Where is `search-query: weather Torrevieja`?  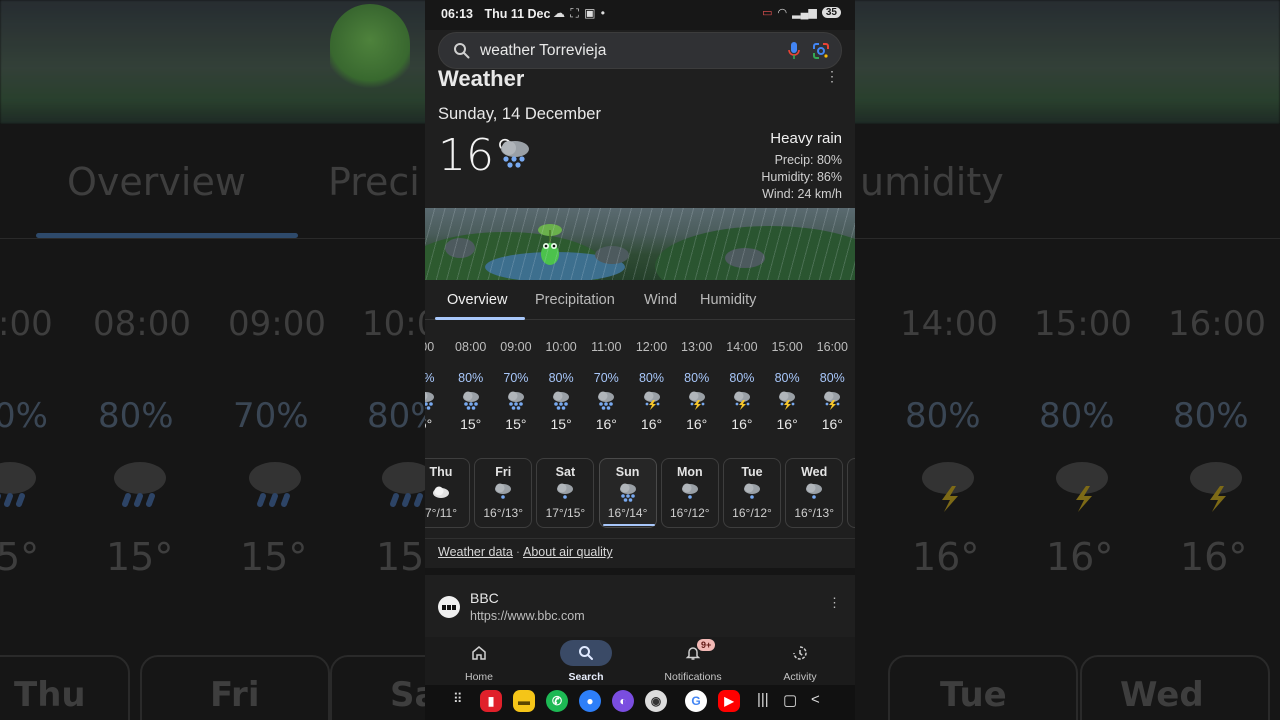 search-query: weather Torrevieja is located at coordinates (543, 51).